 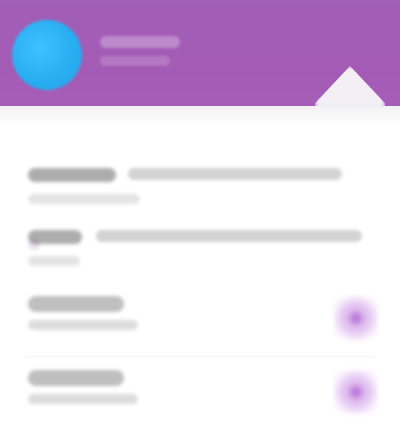 I want to click on paragraph-2-line-1a, so click(x=55, y=237).